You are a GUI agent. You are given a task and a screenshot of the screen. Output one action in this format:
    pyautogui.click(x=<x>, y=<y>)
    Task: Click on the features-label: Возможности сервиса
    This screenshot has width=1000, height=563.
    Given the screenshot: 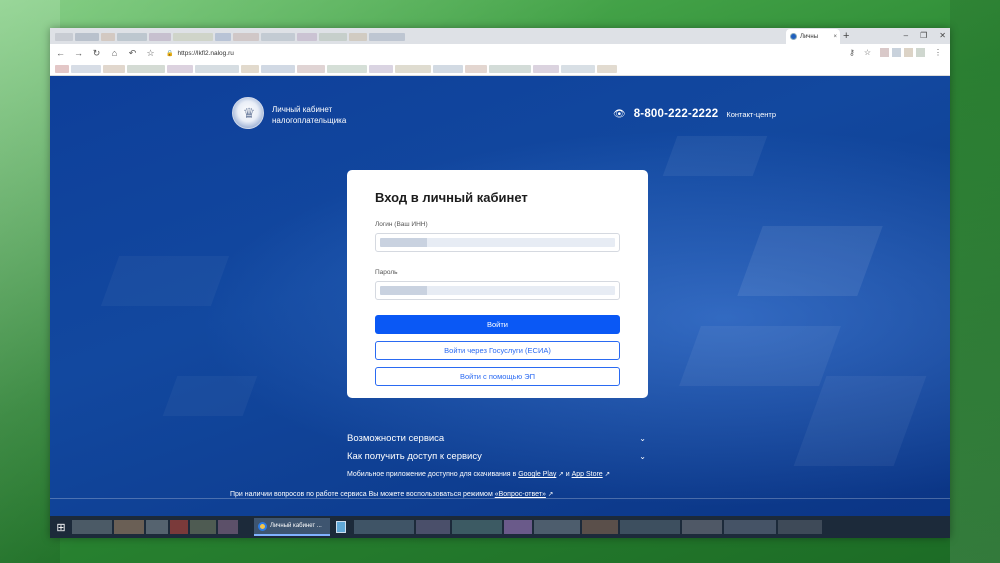 What is the action you would take?
    pyautogui.click(x=396, y=438)
    